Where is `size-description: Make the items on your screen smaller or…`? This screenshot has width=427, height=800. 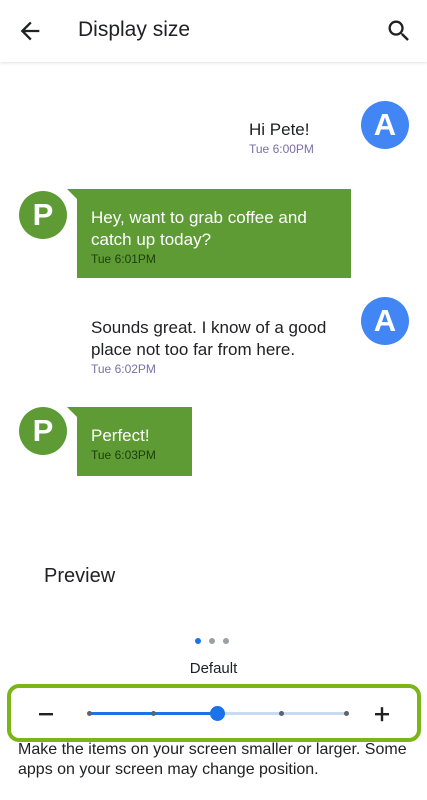
size-description: Make the items on your screen smaller or… is located at coordinates (212, 759).